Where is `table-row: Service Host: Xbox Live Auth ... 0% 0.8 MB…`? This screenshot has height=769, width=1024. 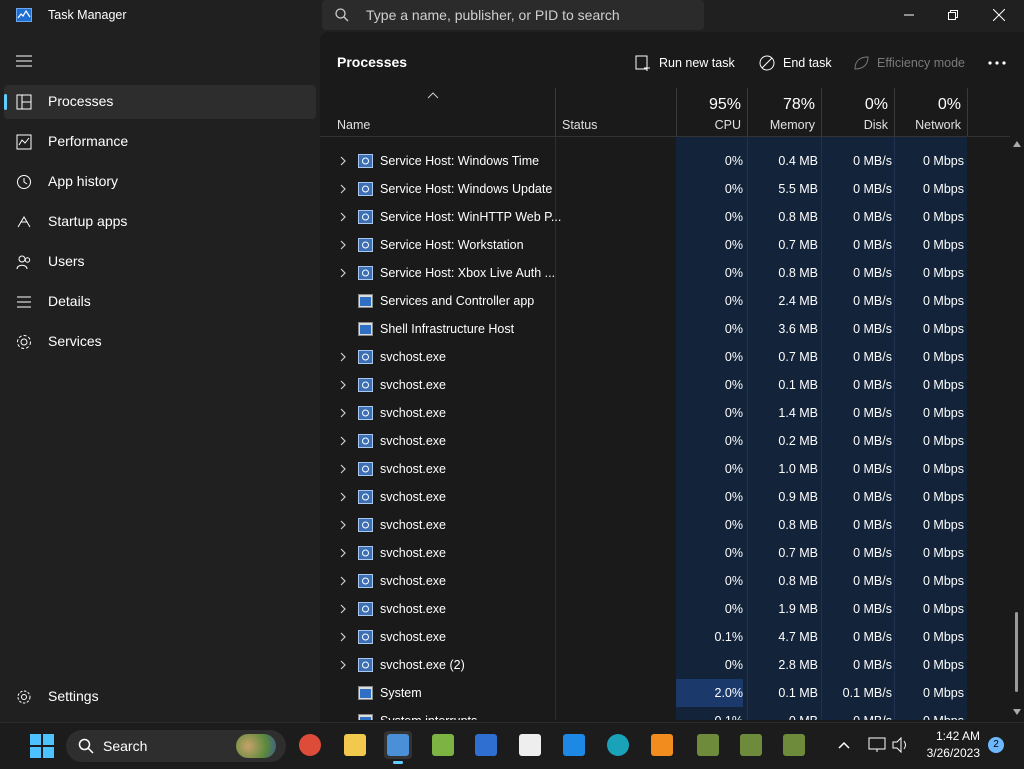 table-row: Service Host: Xbox Live Auth ... 0% 0.8 MB… is located at coordinates (665, 273).